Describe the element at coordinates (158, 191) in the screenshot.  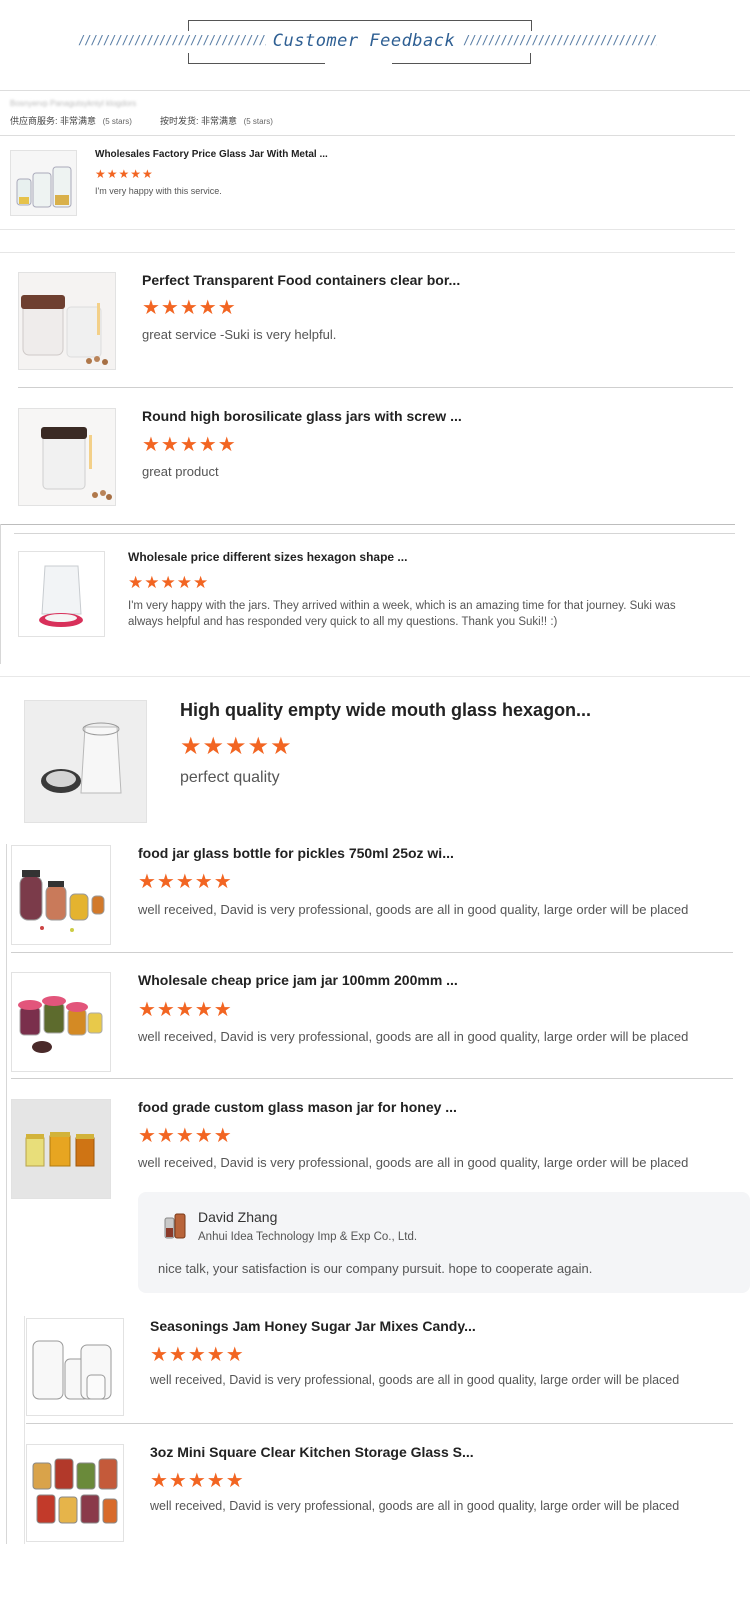
I see `review-text: I'm very happy with this service.` at that location.